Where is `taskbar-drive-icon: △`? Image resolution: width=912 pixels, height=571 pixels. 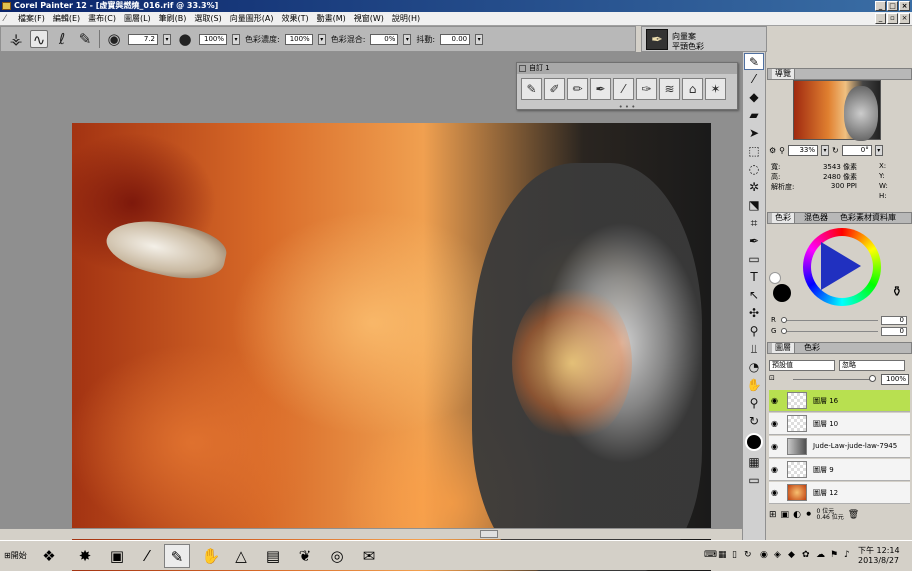 taskbar-drive-icon: △ is located at coordinates (241, 556).